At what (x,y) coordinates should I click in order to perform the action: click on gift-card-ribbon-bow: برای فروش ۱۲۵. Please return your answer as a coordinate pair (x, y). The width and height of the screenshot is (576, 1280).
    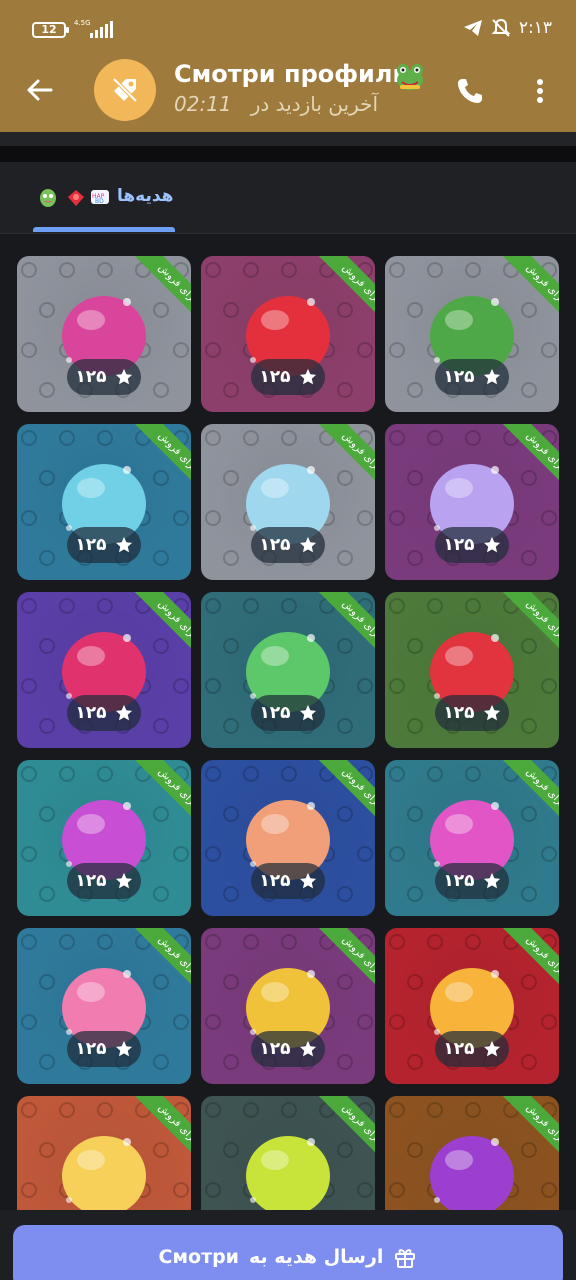
    Looking at the image, I should click on (472, 502).